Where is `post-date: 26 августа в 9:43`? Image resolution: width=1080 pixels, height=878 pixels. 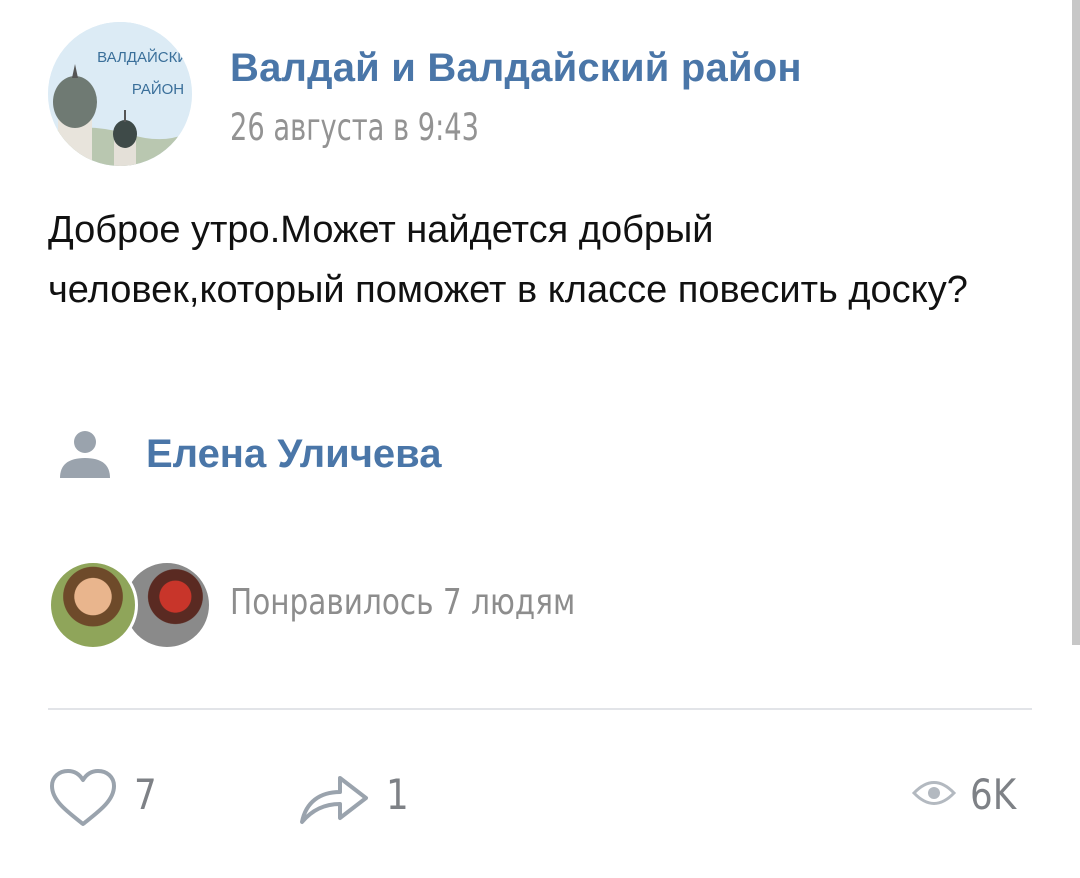
post-date: 26 августа в 9:43 is located at coordinates (354, 127).